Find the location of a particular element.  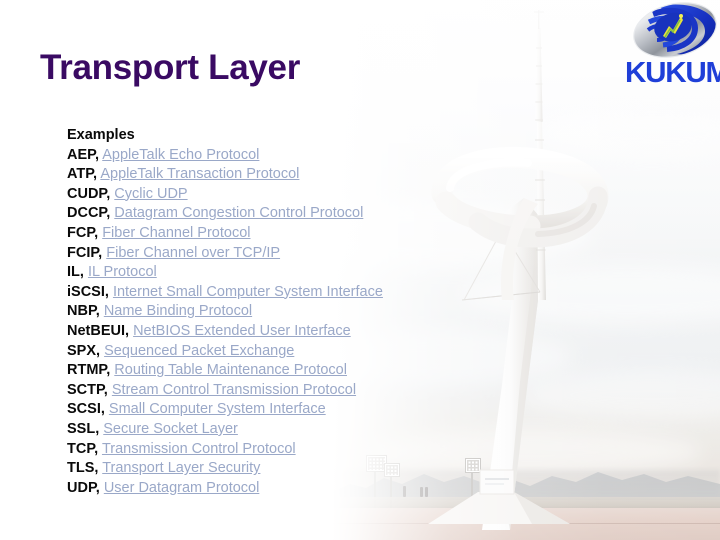

protocol-entry: TCP, Transmission Control Protocol is located at coordinates (257, 450).